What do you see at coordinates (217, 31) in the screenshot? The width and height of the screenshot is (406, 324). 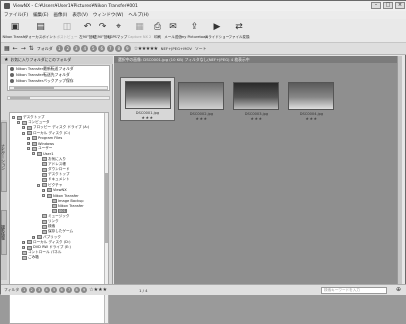 I see `slideshow-button: ▶ スライドショー` at bounding box center [217, 31].